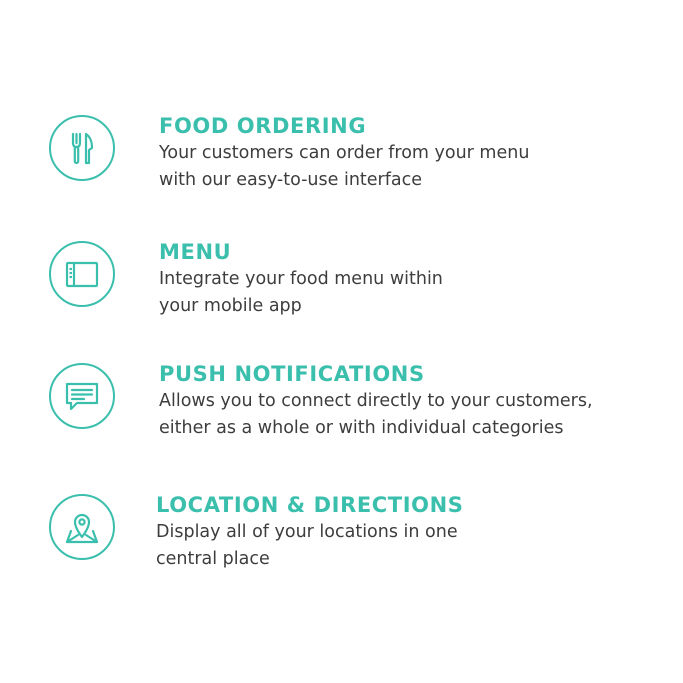  I want to click on feature-title: LOCATION & DIRECTIONS, so click(310, 505).